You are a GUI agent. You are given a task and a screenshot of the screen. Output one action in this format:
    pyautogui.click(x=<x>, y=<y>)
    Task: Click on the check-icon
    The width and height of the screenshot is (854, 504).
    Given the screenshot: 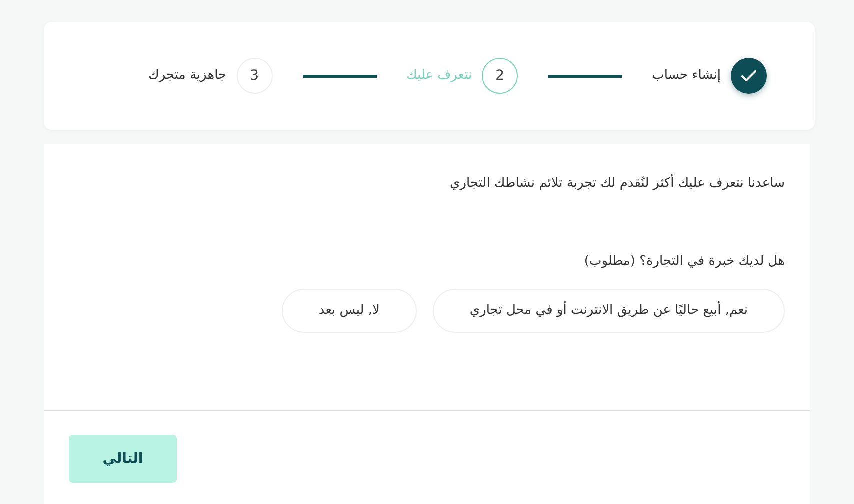 What is the action you would take?
    pyautogui.click(x=749, y=76)
    